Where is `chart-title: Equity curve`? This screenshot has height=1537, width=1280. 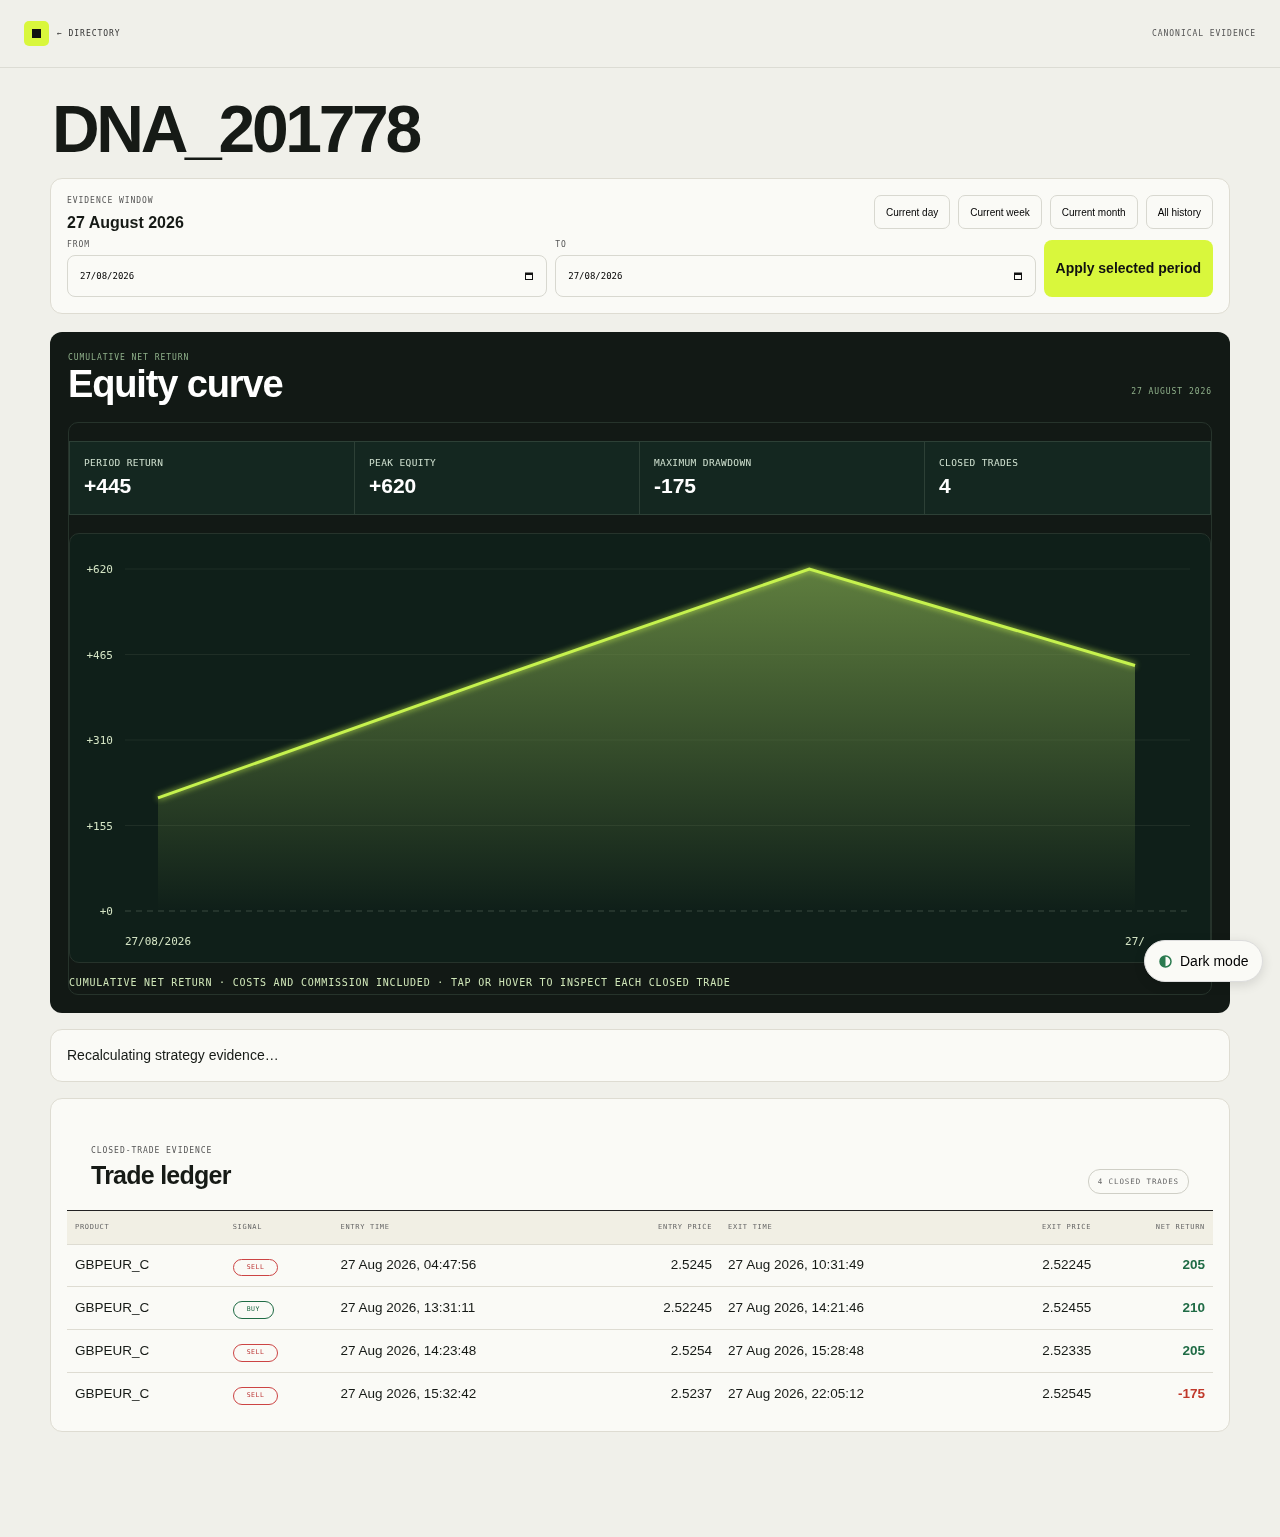 chart-title: Equity curve is located at coordinates (175, 385).